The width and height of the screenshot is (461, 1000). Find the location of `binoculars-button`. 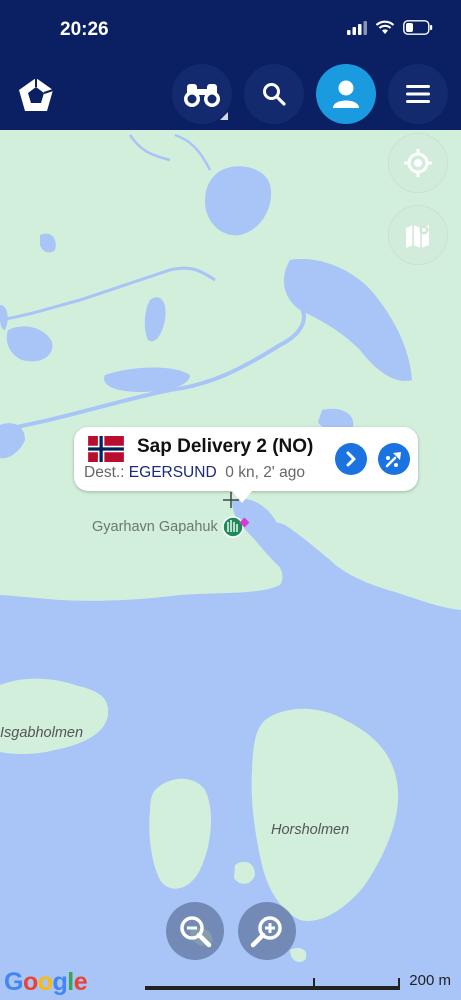

binoculars-button is located at coordinates (202, 94).